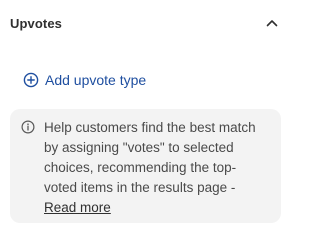 The width and height of the screenshot is (320, 240). Describe the element at coordinates (31, 80) in the screenshot. I see `plus-circle-icon` at that location.